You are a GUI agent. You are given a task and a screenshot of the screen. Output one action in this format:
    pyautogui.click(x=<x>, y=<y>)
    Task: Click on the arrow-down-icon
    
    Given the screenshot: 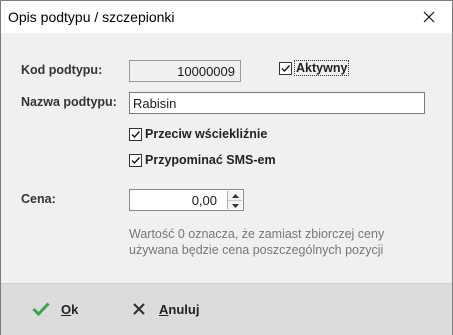 What is the action you would take?
    pyautogui.click(x=235, y=205)
    